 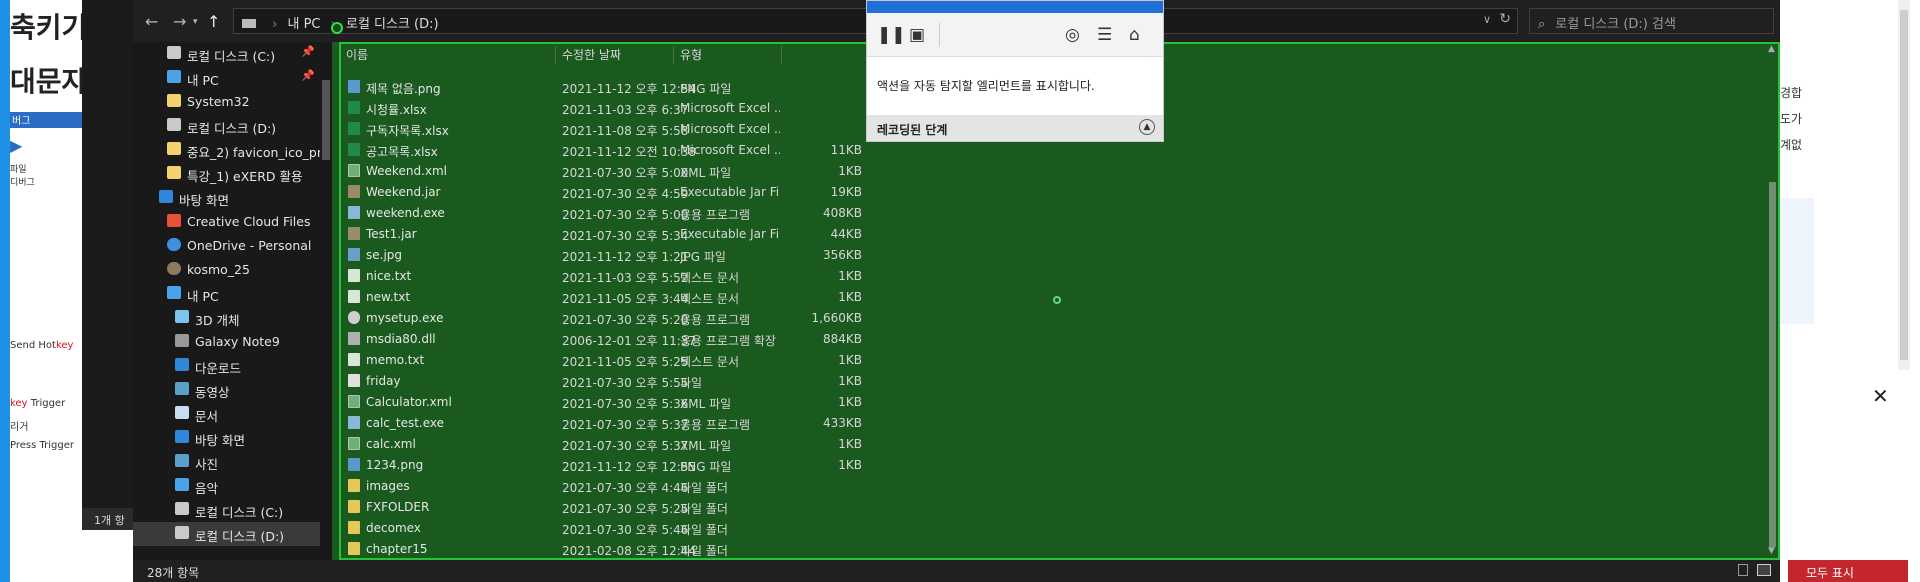 I want to click on nav-item: 내 PC 📌, so click(x=228, y=78).